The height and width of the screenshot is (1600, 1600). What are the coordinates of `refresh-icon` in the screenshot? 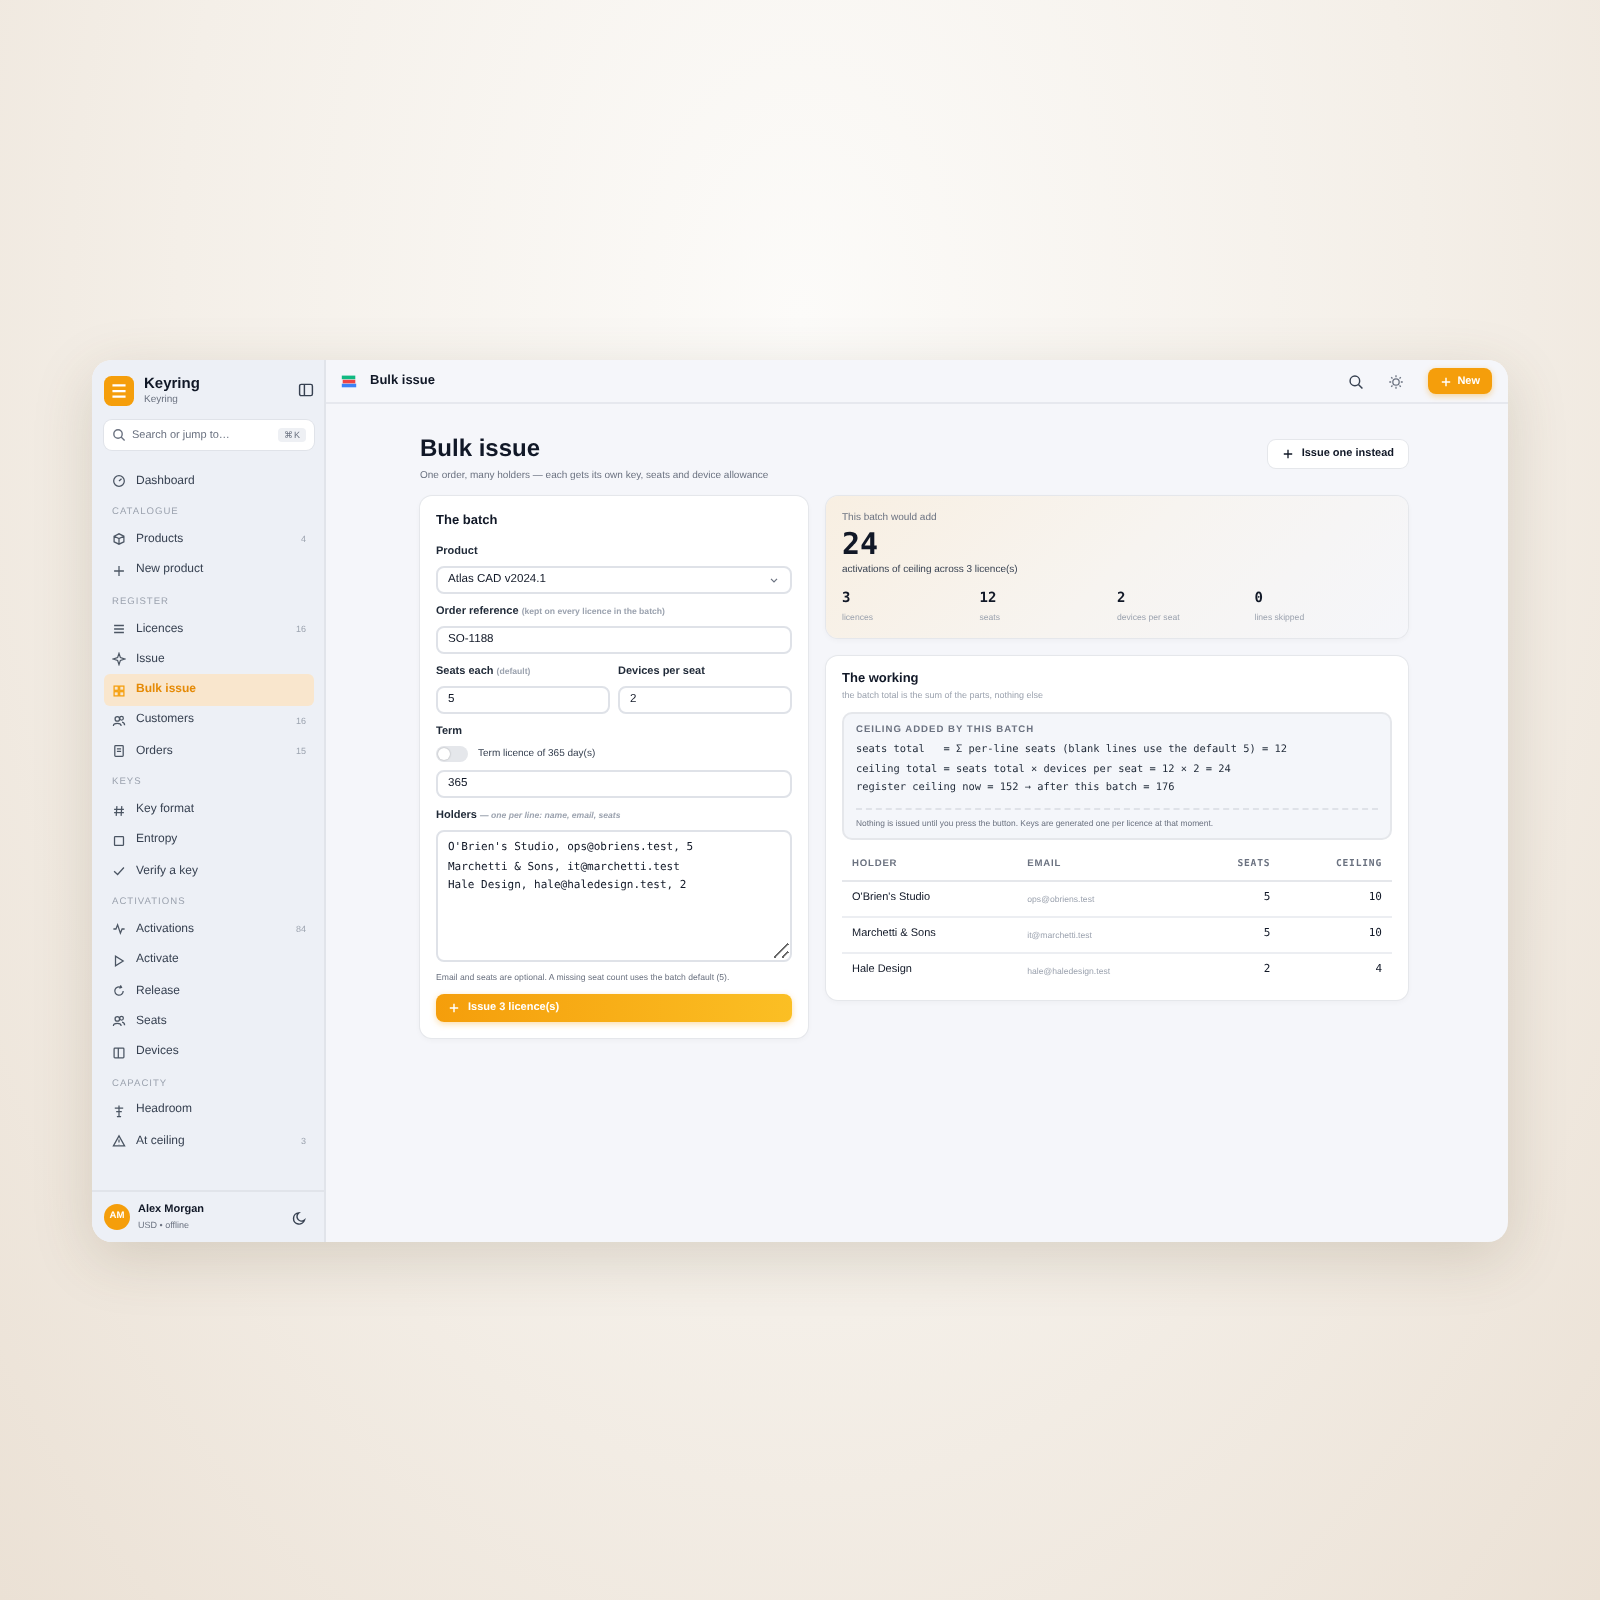 It's located at (119, 991).